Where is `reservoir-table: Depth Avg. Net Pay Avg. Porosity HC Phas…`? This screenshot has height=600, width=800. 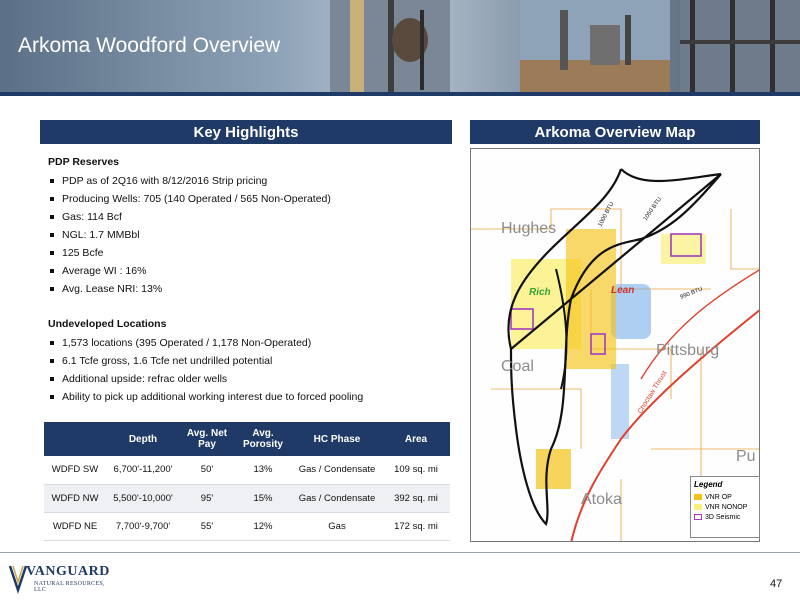
reservoir-table: Depth Avg. Net Pay Avg. Porosity HC Phas… is located at coordinates (247, 481).